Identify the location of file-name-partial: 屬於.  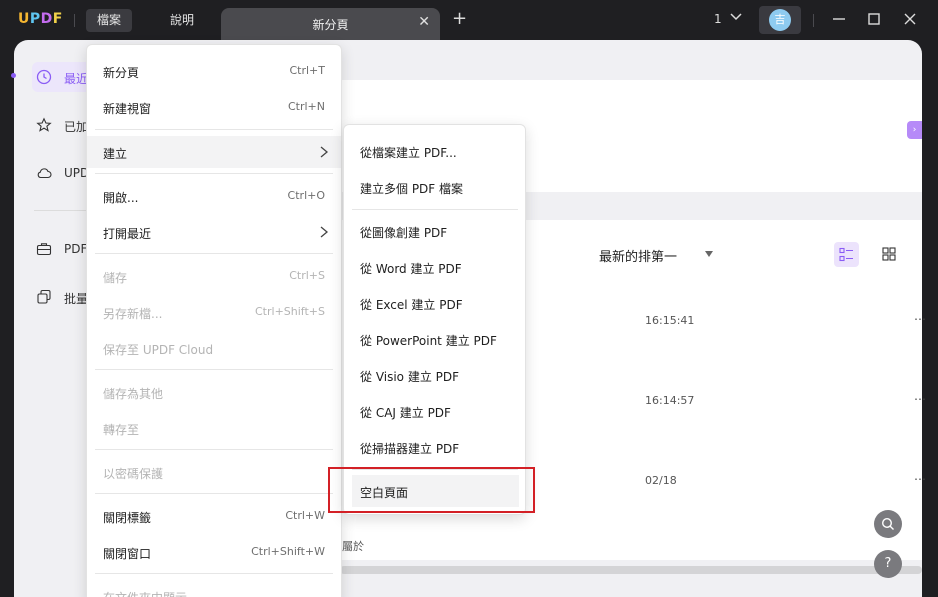
(353, 546).